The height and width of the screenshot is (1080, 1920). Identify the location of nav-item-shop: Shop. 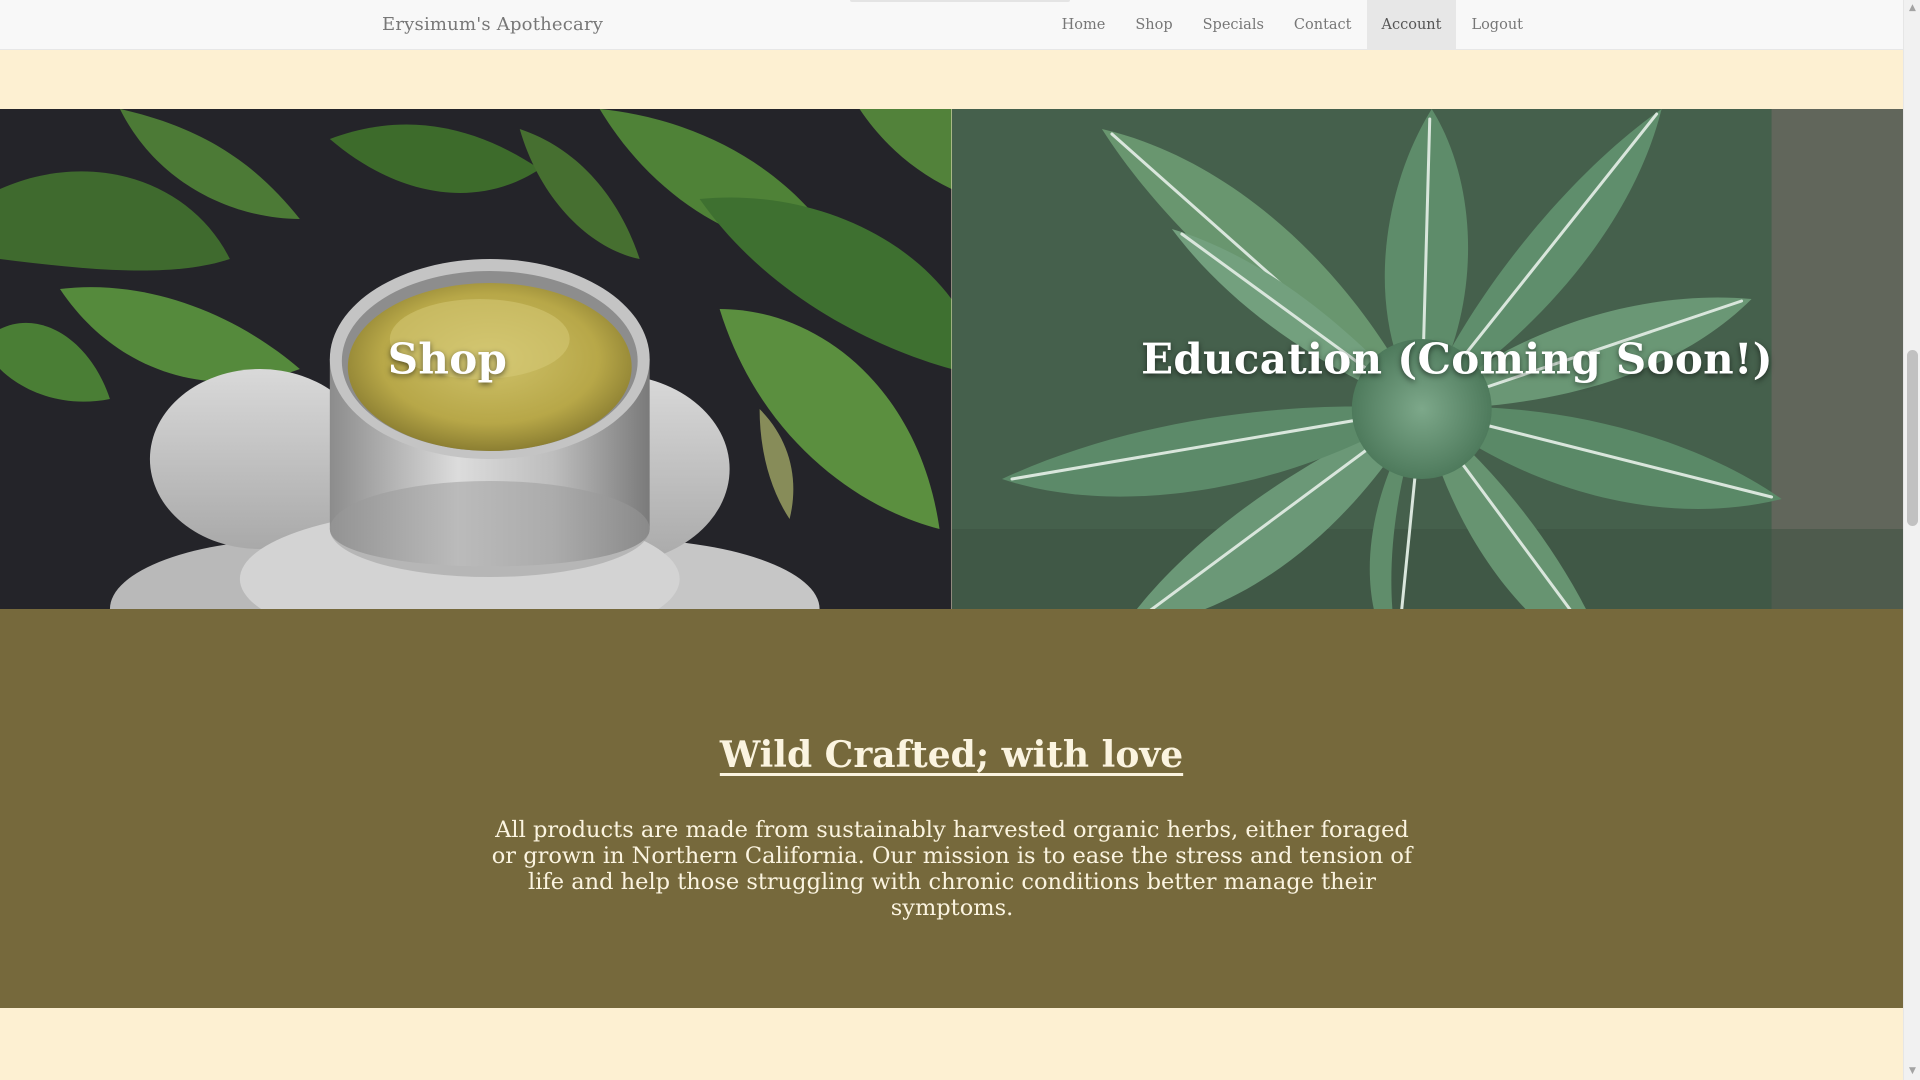
(1153, 25).